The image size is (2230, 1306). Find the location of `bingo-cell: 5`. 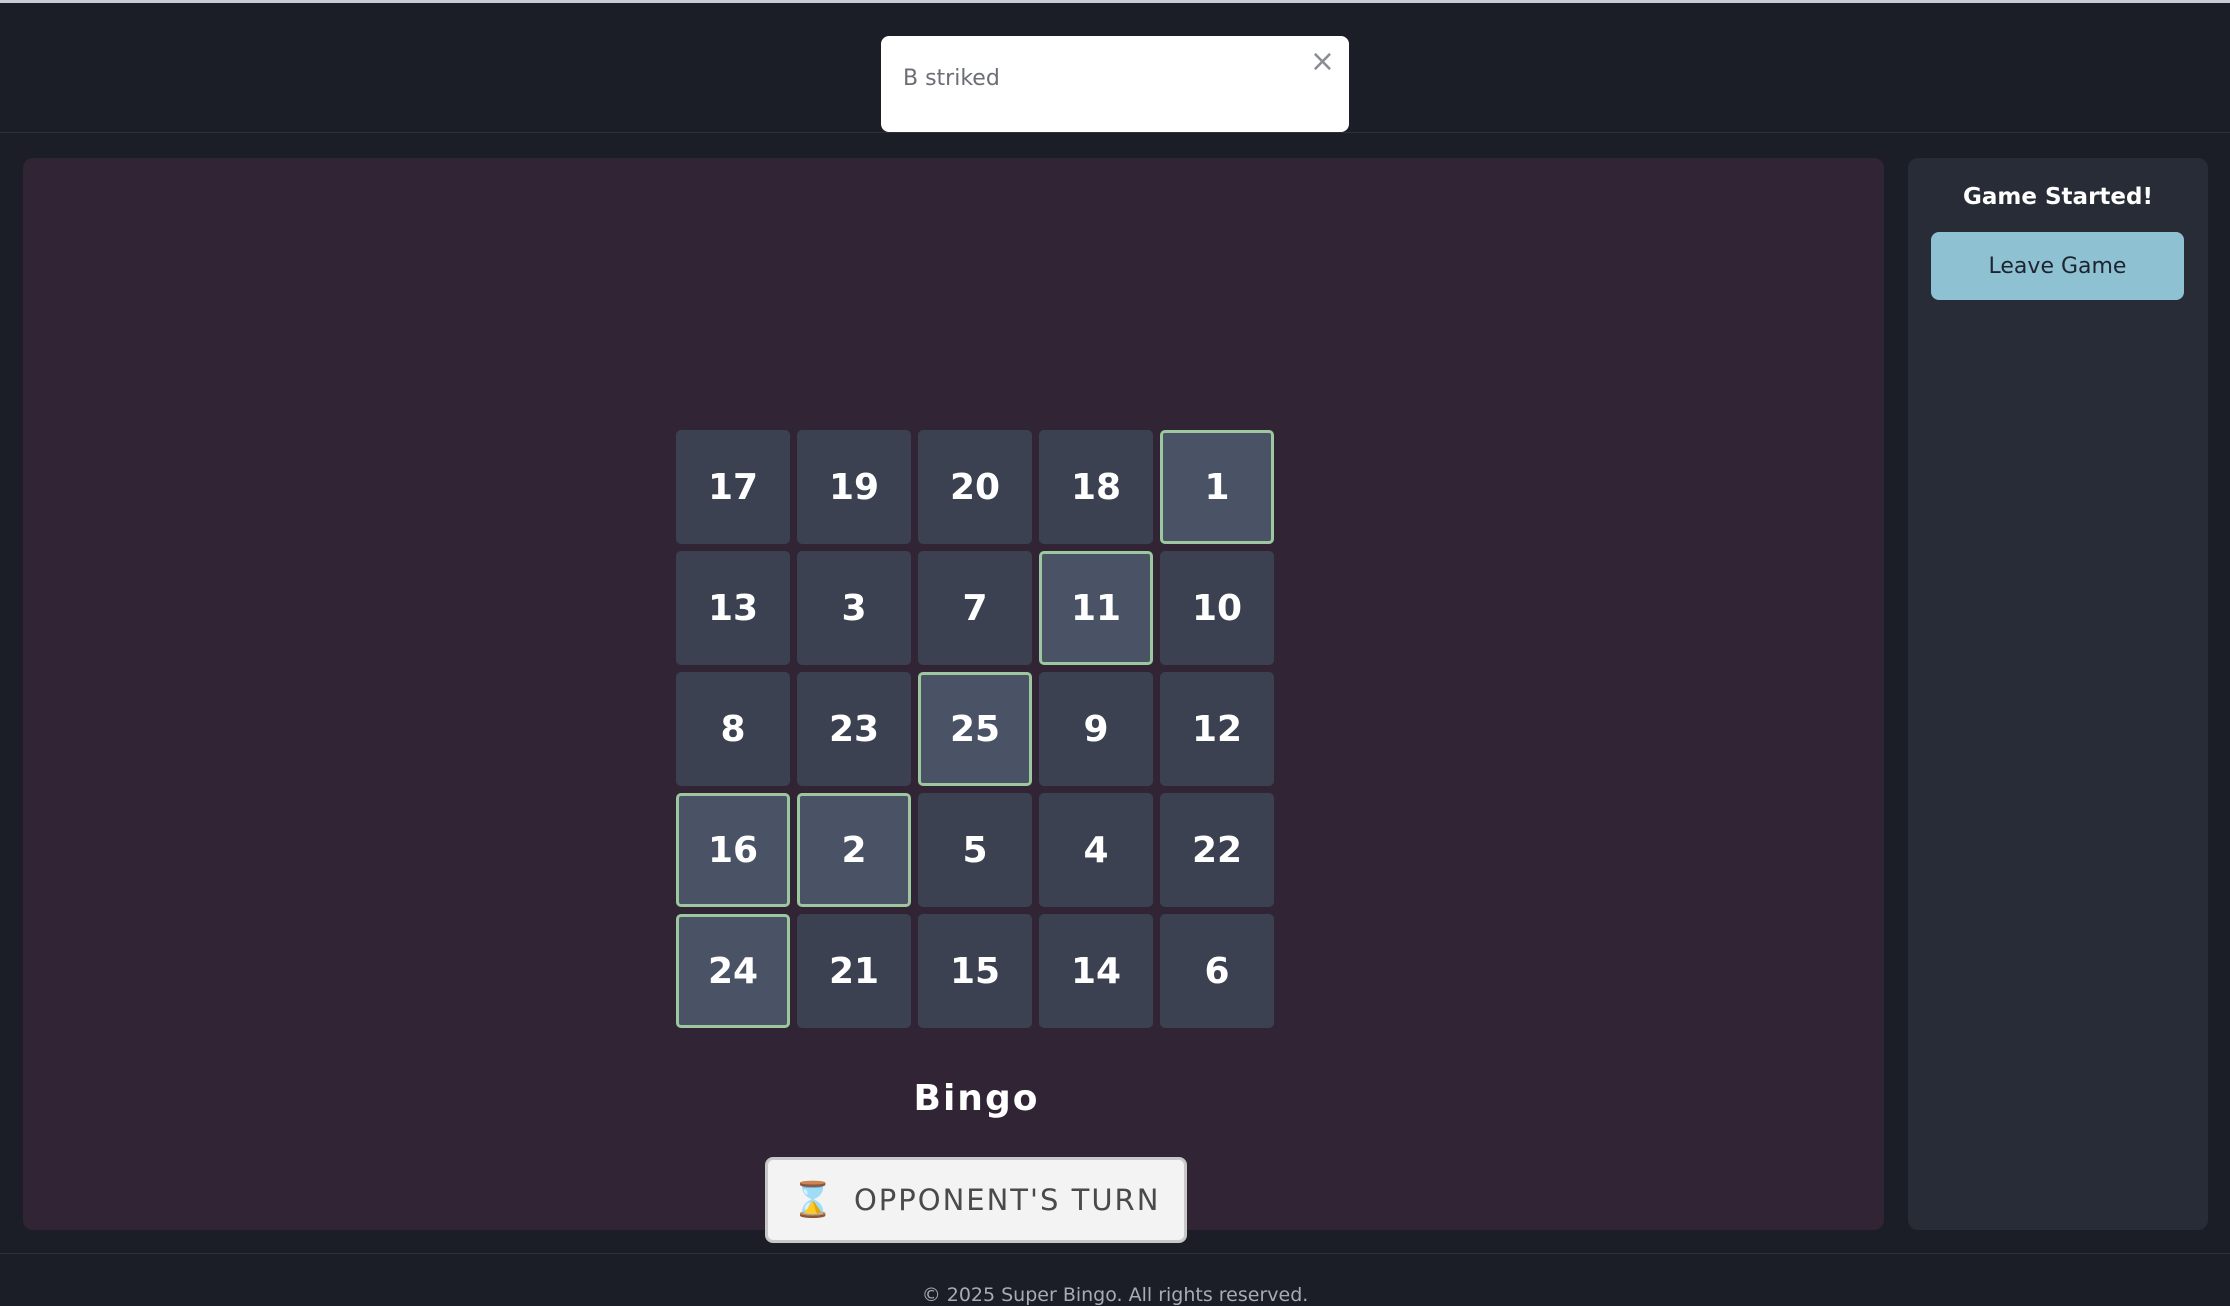

bingo-cell: 5 is located at coordinates (975, 850).